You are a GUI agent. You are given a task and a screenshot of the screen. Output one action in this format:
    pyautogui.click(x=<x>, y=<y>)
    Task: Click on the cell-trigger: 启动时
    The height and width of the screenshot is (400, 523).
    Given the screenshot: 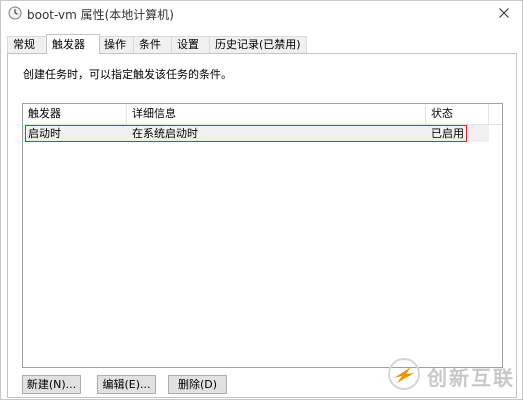 What is the action you would take?
    pyautogui.click(x=44, y=133)
    